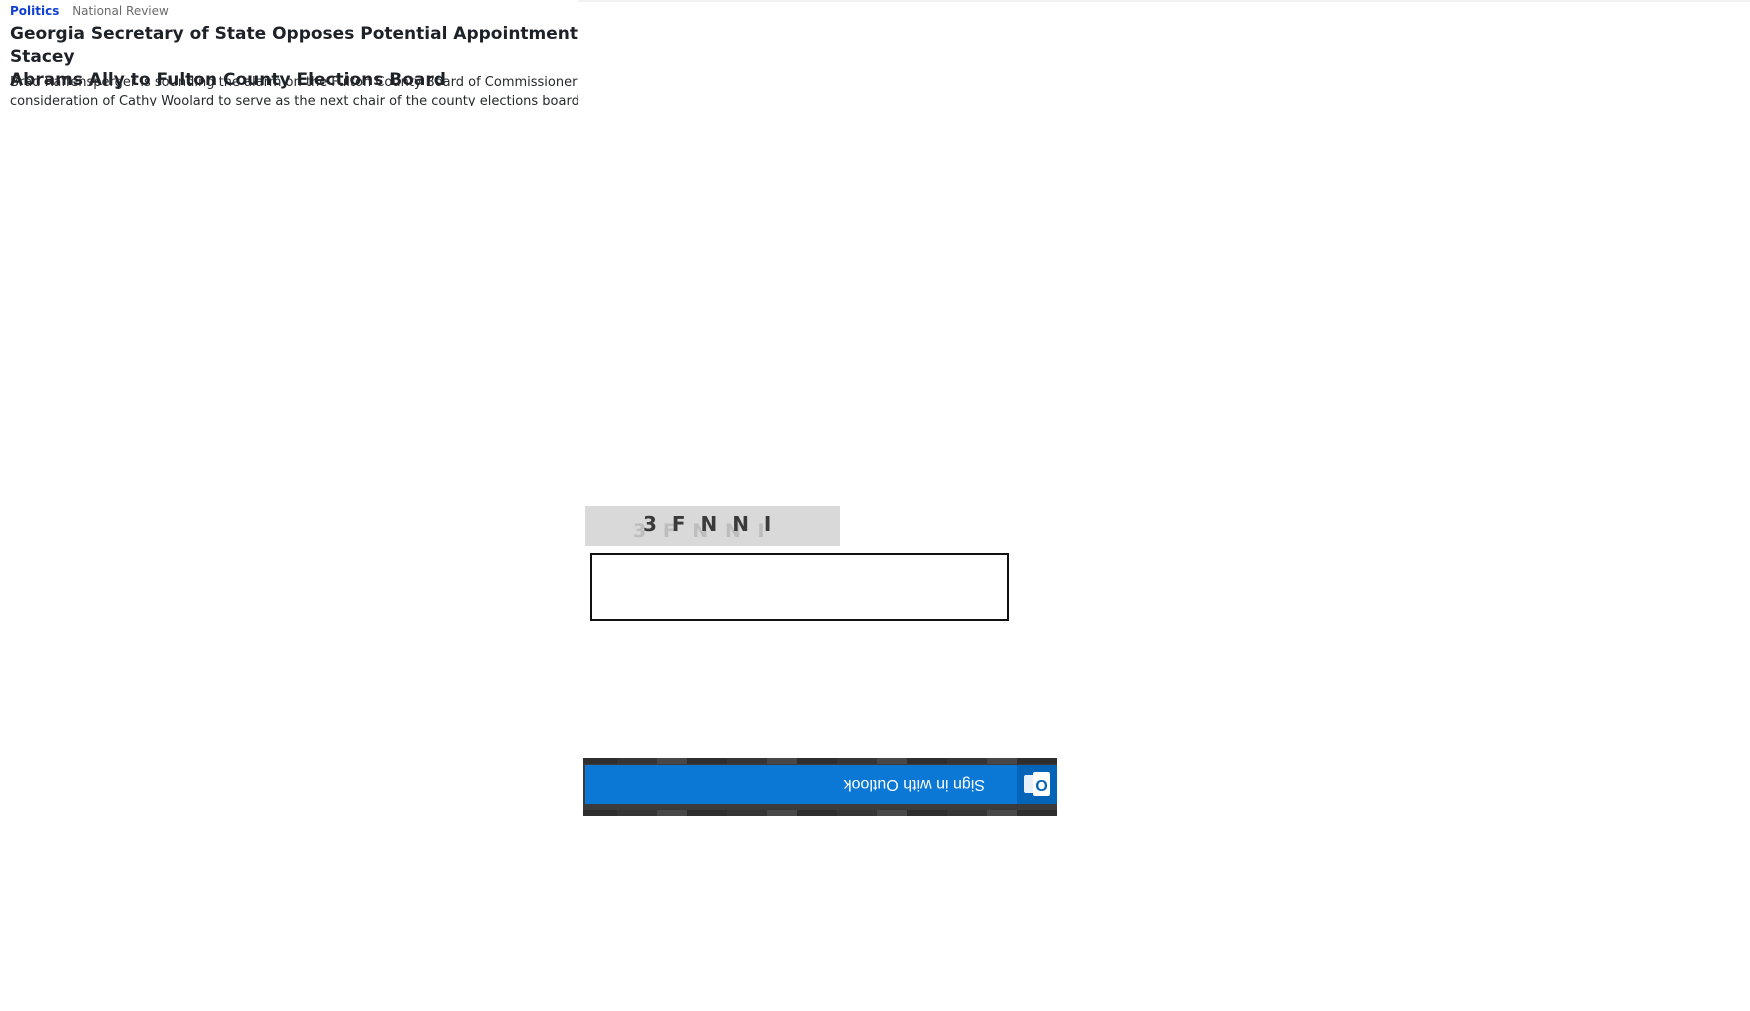 This screenshot has width=1750, height=1011. What do you see at coordinates (820, 813) in the screenshot?
I see `frame-stripe-top` at bounding box center [820, 813].